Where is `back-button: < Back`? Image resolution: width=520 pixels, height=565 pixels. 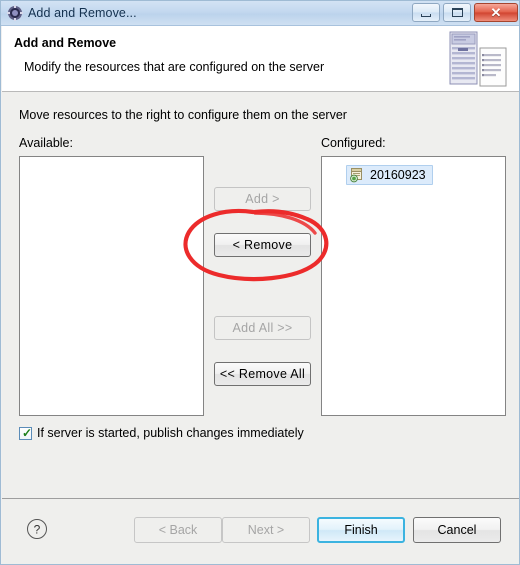
back-button: < Back is located at coordinates (178, 530).